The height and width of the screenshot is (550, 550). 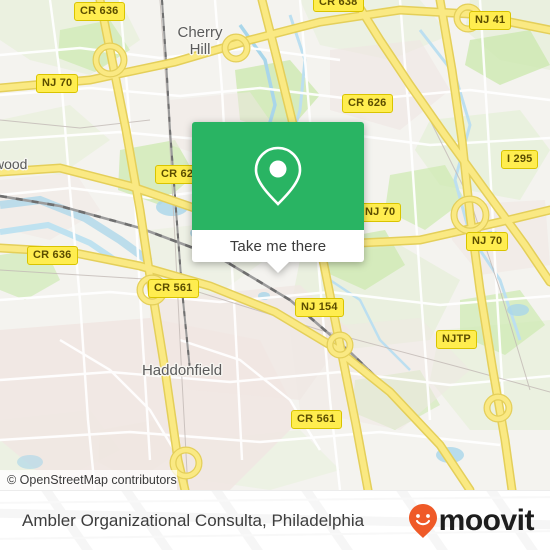 I want to click on road-shield-nj-154: NJ 154, so click(x=319, y=307).